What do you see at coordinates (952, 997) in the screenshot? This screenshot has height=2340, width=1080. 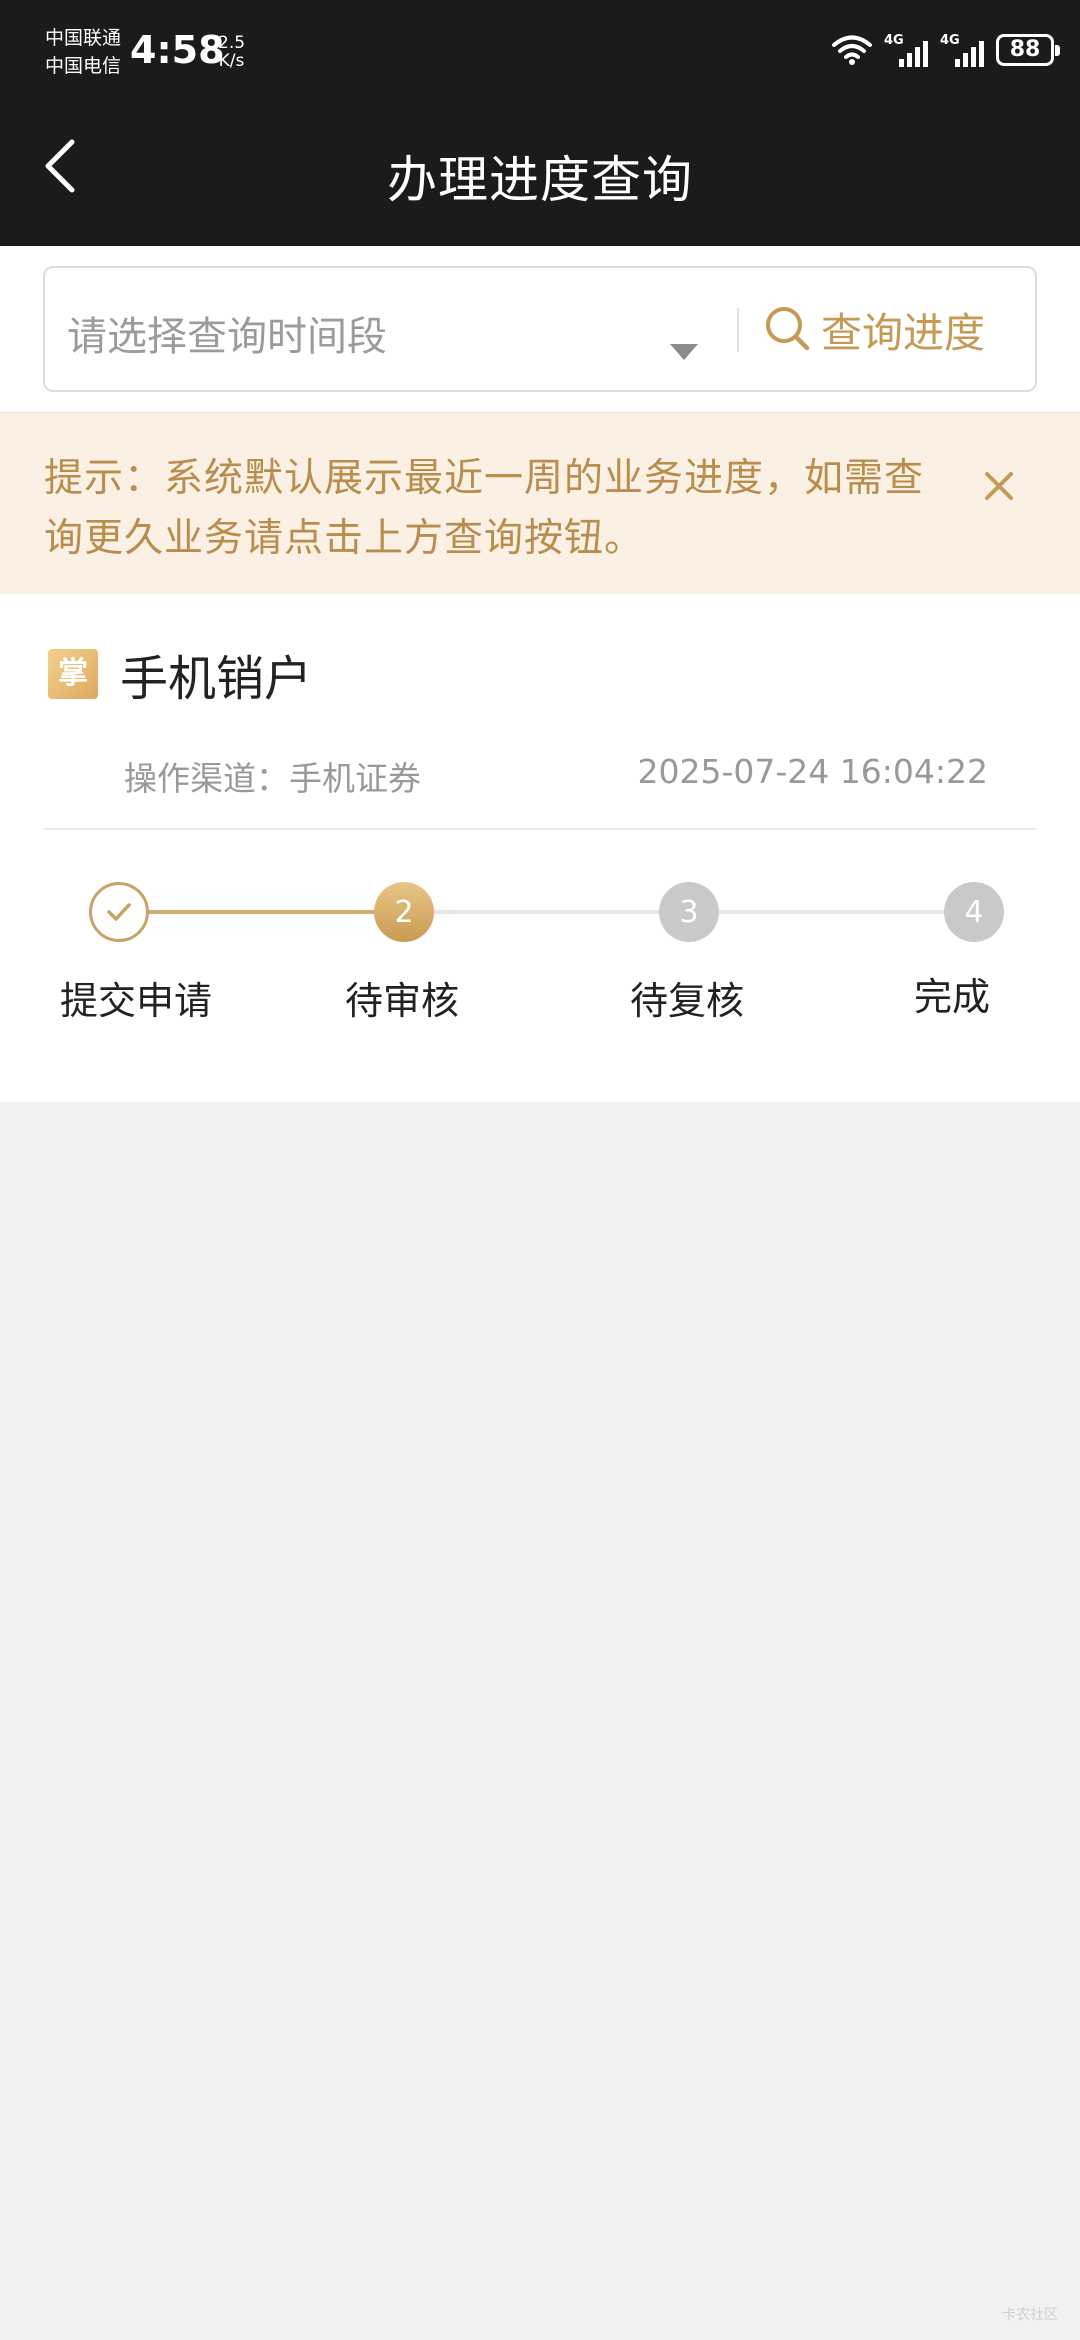 I see `step-4-label: 完成` at bounding box center [952, 997].